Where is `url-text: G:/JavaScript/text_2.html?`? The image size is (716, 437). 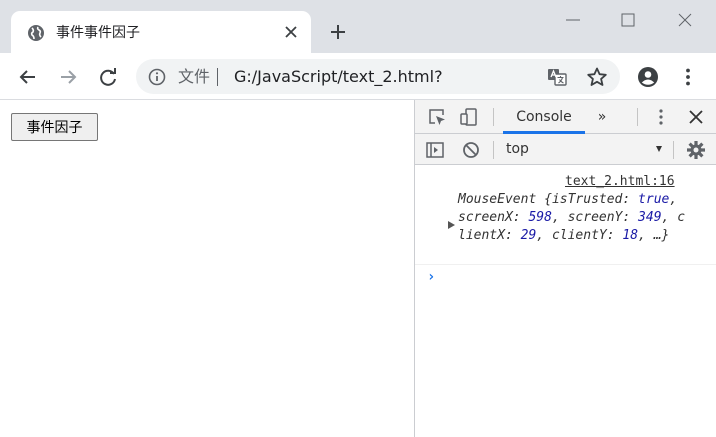
url-text: G:/JavaScript/text_2.html? is located at coordinates (338, 77).